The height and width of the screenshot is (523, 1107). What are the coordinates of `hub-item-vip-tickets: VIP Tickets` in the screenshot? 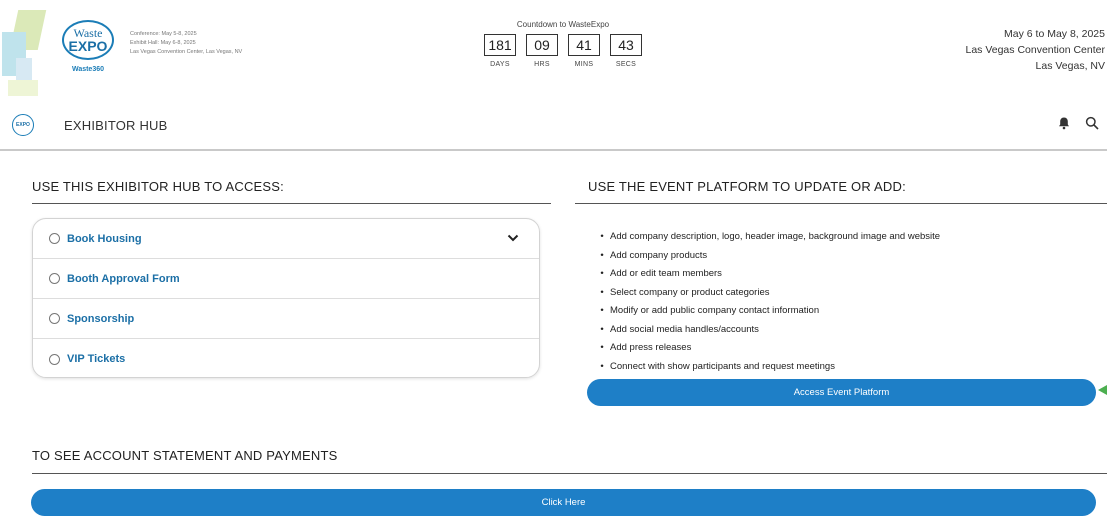 It's located at (286, 358).